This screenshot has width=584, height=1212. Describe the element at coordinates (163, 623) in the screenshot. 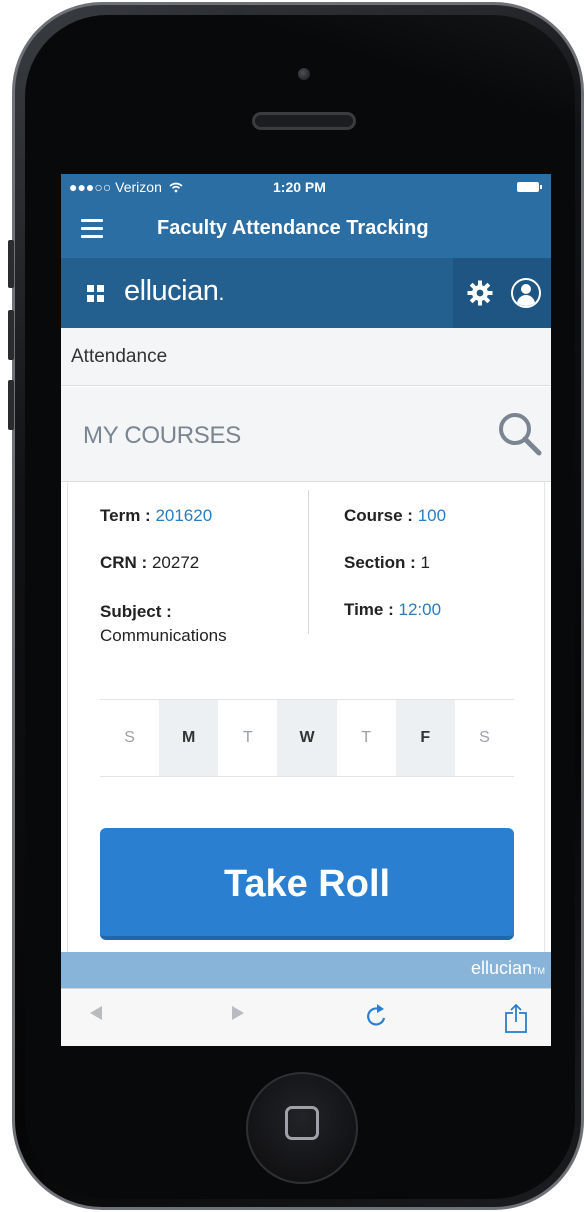

I see `subject-field: Subject : Communications` at that location.